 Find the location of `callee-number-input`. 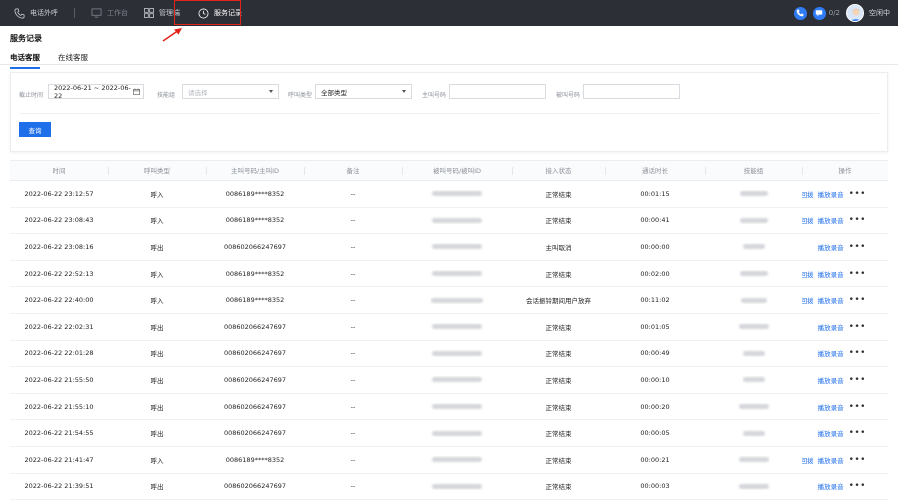

callee-number-input is located at coordinates (631, 91).